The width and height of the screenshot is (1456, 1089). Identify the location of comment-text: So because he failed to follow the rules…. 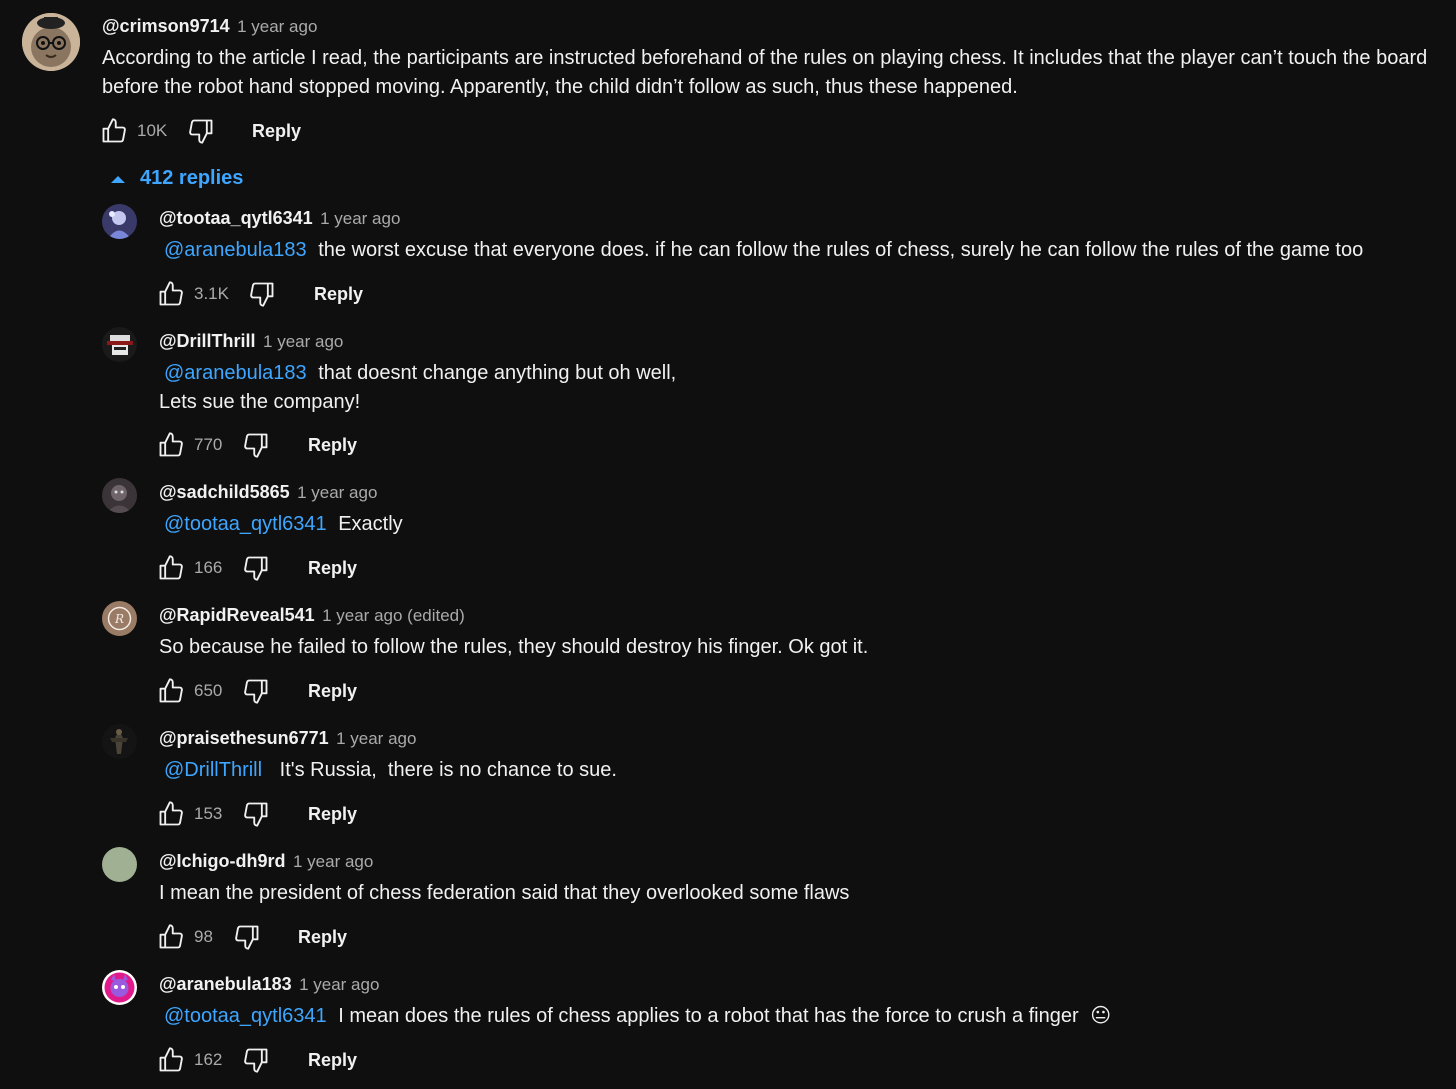
(514, 647).